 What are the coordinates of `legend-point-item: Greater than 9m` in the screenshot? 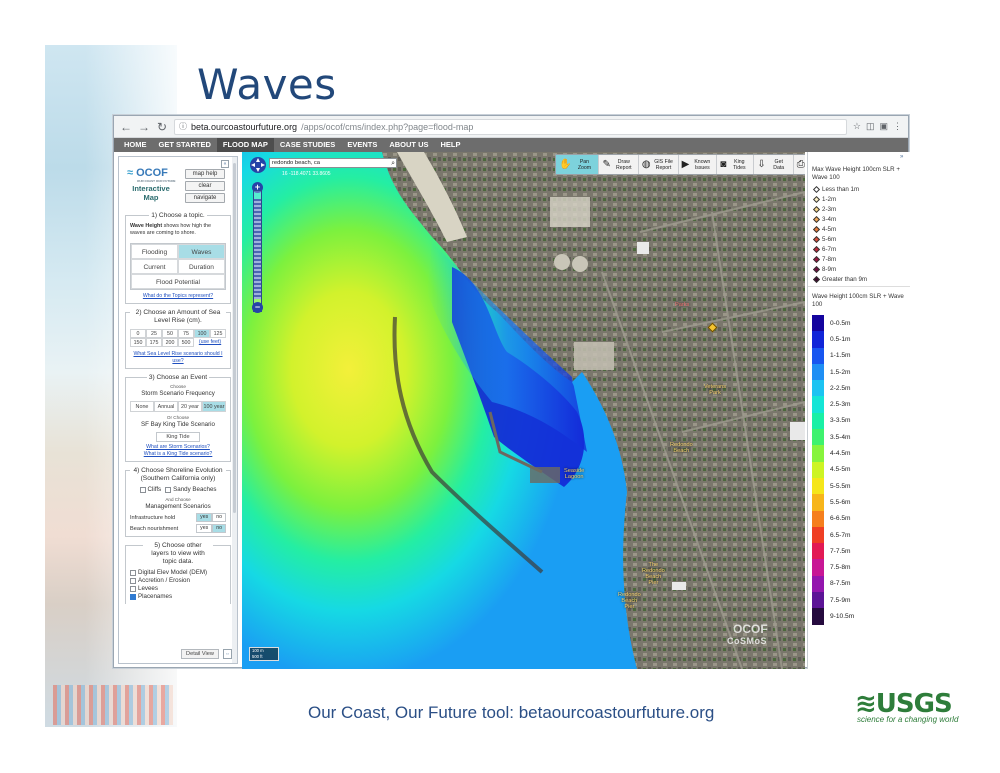 It's located at (861, 279).